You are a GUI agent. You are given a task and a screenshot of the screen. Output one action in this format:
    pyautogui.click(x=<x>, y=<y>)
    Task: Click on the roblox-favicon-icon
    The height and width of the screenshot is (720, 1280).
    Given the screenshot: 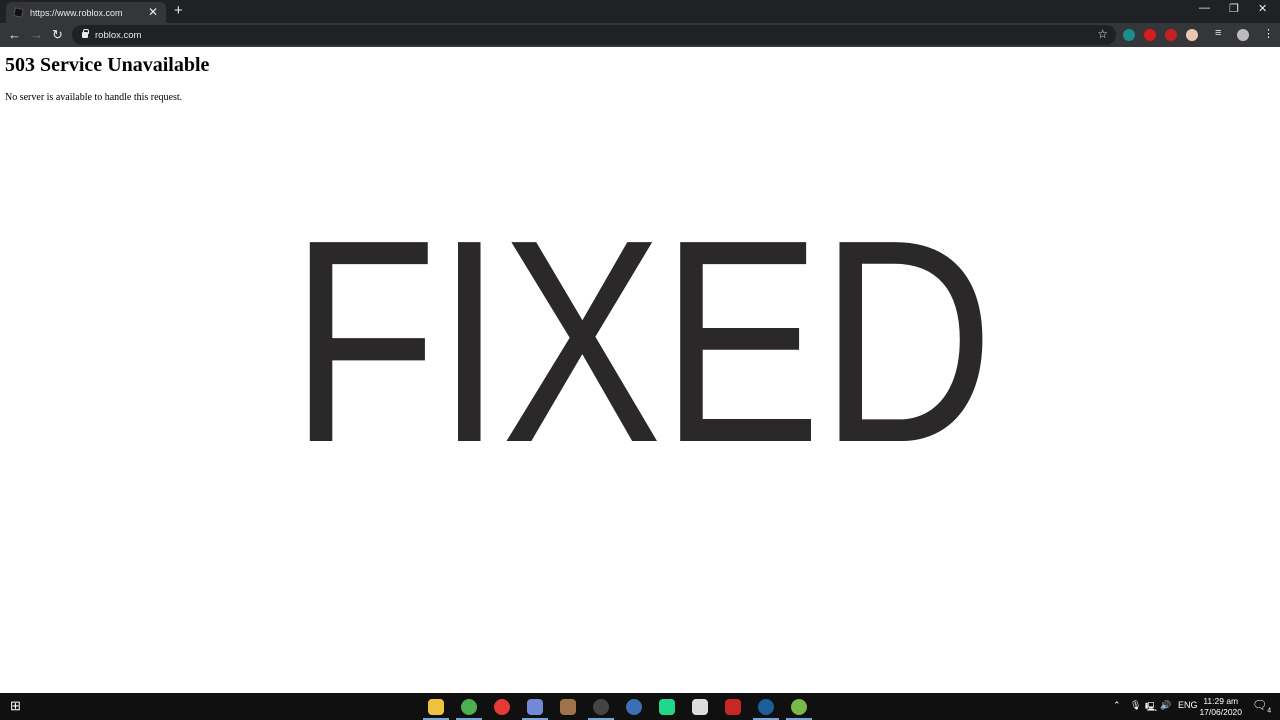 What is the action you would take?
    pyautogui.click(x=18, y=12)
    